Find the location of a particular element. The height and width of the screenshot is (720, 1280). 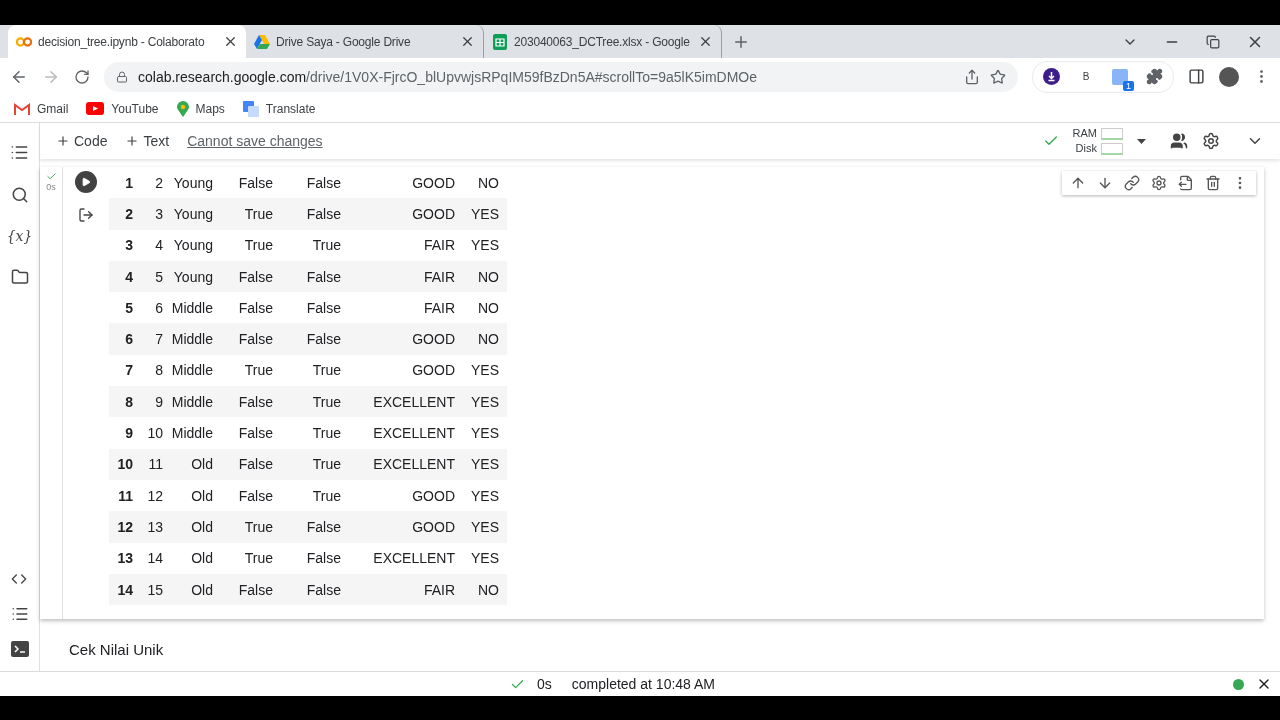

colab-logo-icon is located at coordinates (24, 41).